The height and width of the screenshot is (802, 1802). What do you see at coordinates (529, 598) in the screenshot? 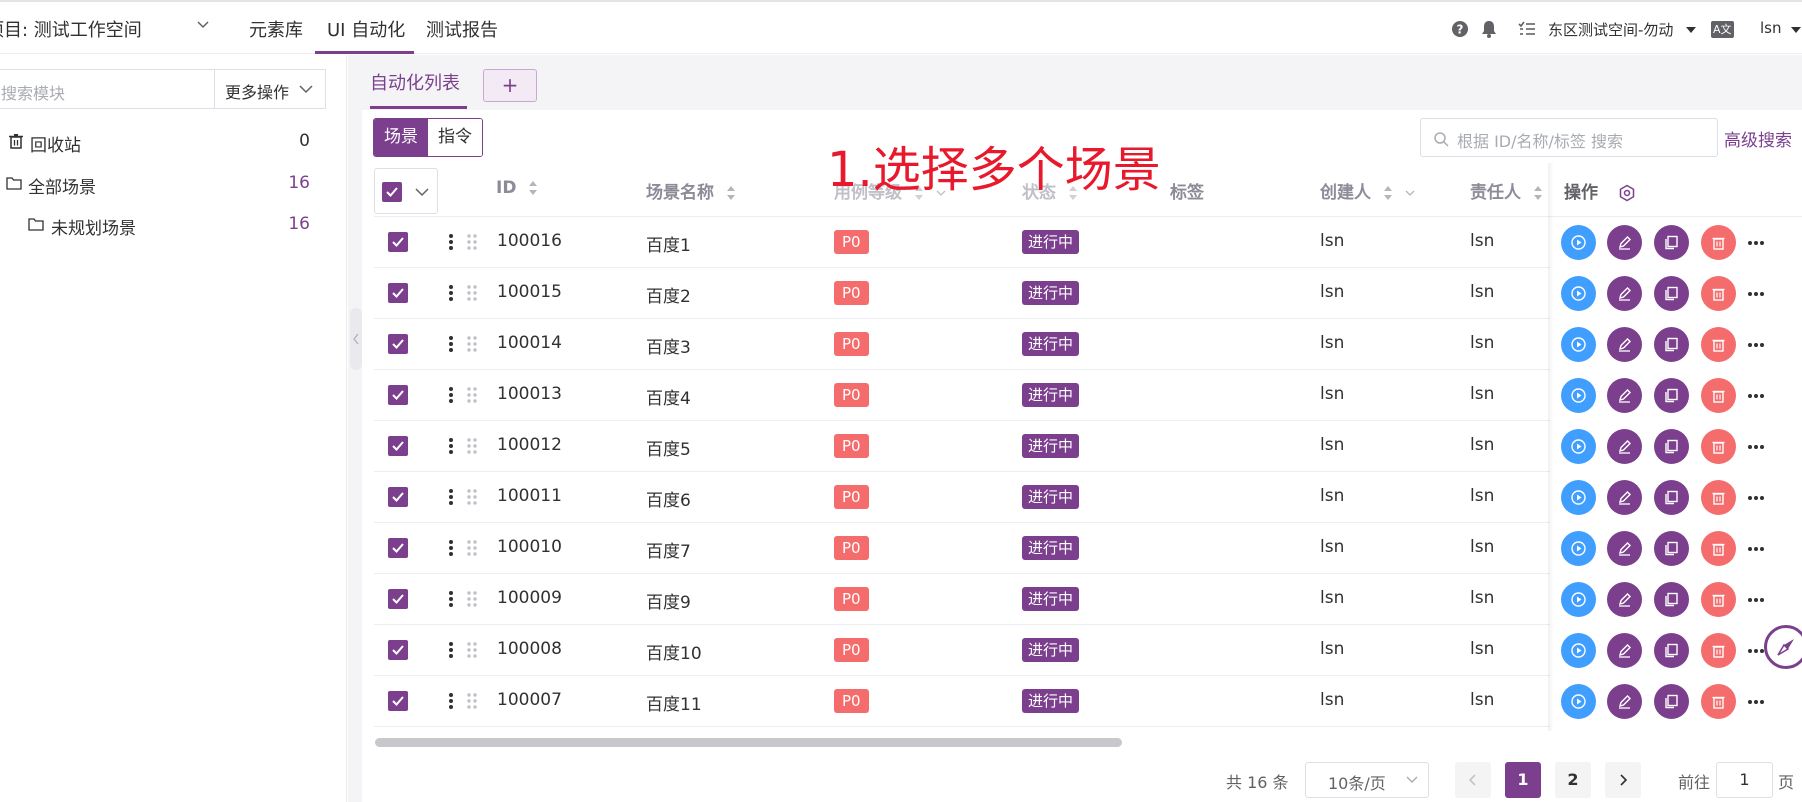
I see `cell-id: 100009` at bounding box center [529, 598].